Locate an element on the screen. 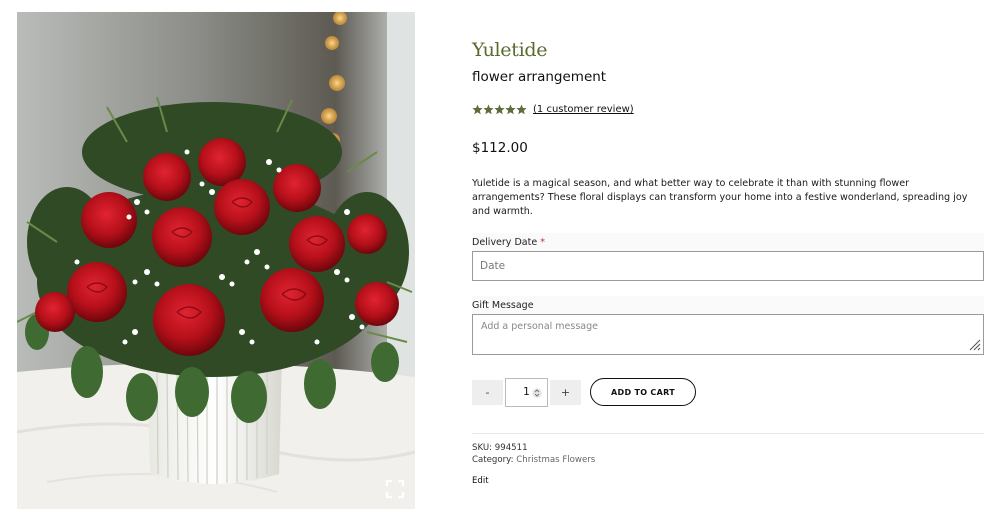 The width and height of the screenshot is (996, 524). customer-review-link: (1 customer review) is located at coordinates (583, 109).